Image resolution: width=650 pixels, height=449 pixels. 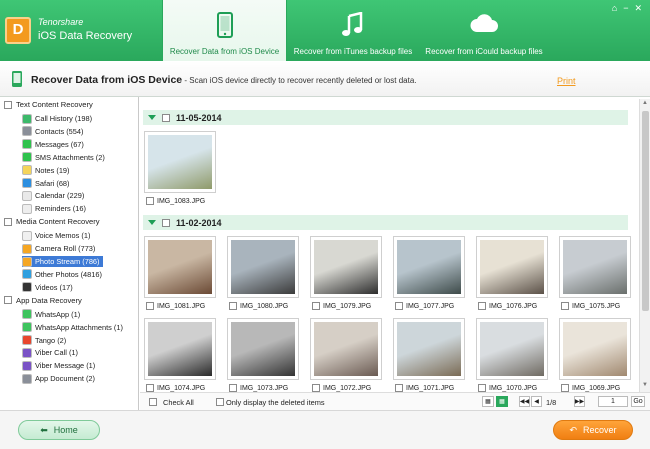 I want to click on photo-filename: IMG_1072.JPG, so click(x=347, y=388).